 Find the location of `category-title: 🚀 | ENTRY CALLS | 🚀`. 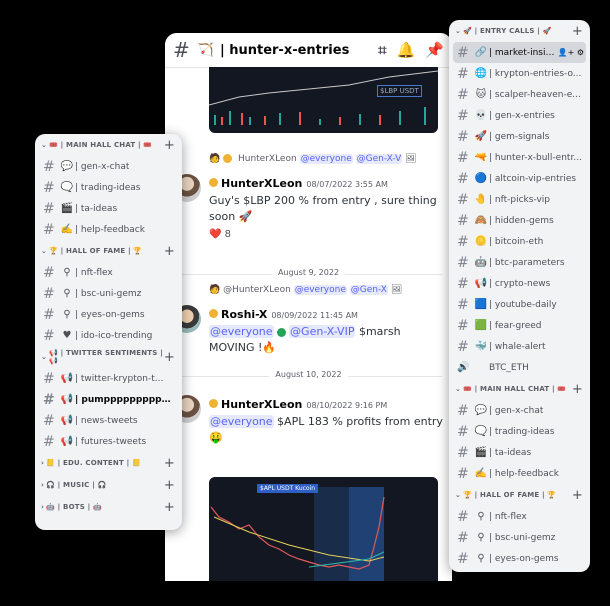

category-title: 🚀 | ENTRY CALLS | 🚀 is located at coordinates (507, 31).